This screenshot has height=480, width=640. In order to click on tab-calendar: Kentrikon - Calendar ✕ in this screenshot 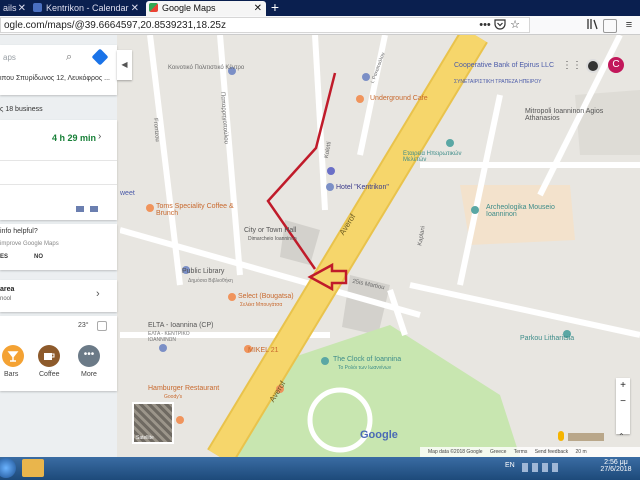, I will do `click(86, 8)`.